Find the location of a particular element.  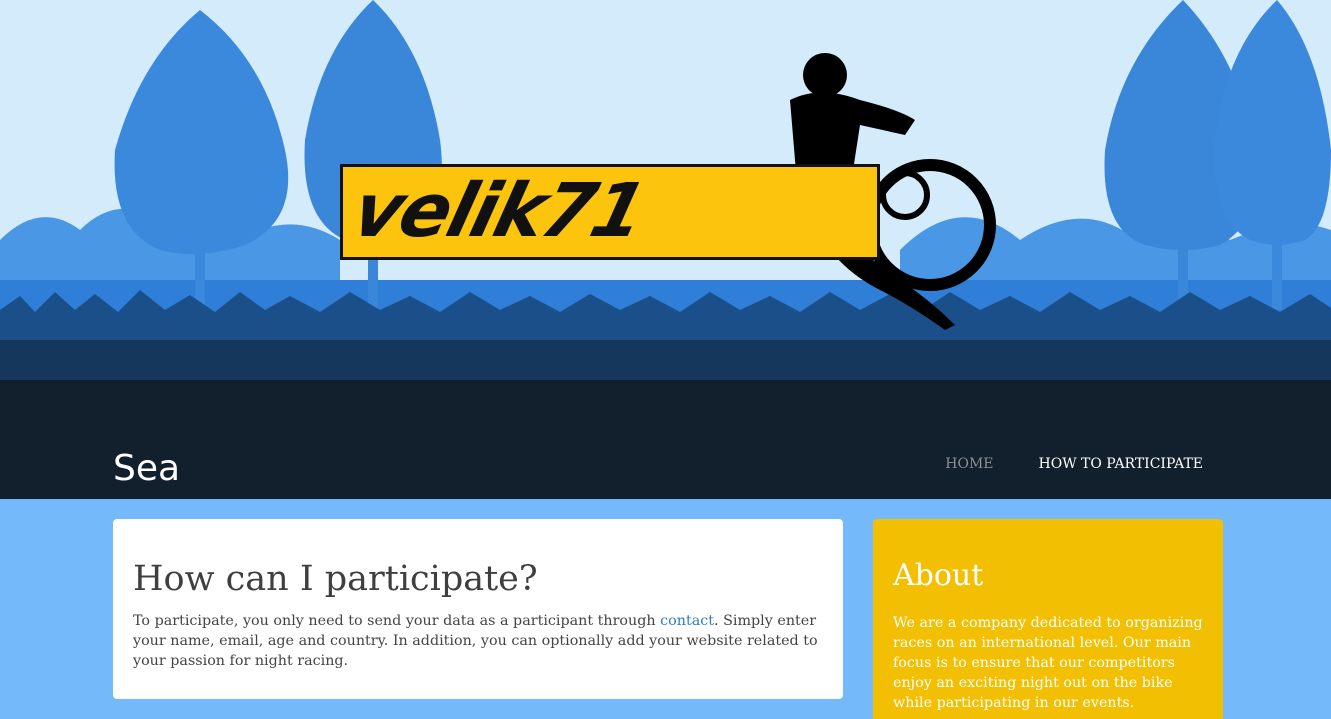

site-logo: velik71 is located at coordinates (610, 212).